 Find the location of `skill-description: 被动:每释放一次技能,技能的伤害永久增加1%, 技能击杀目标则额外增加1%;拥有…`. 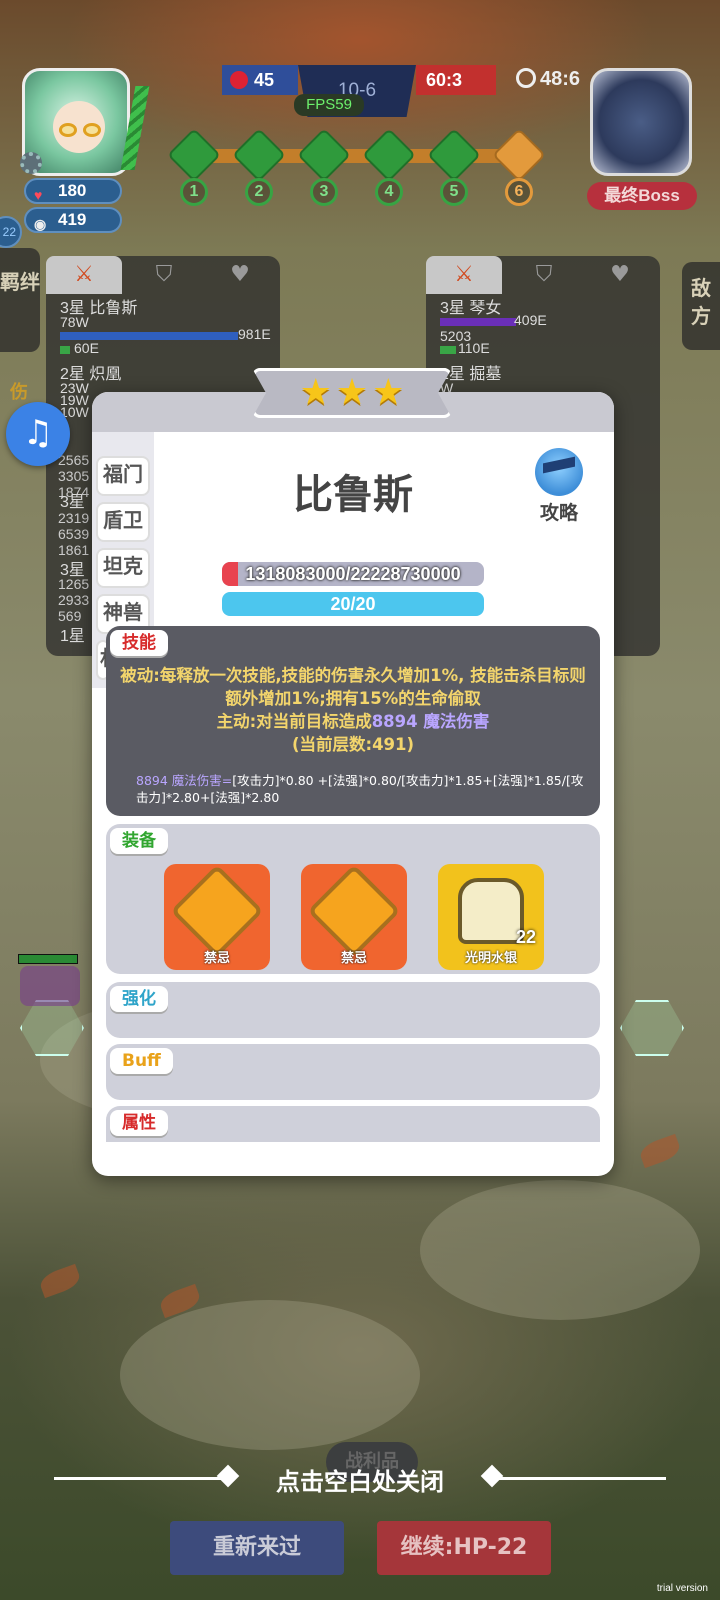

skill-description: 被动:每释放一次技能,技能的伤害永久增加1%, 技能击杀目标则额外增加1%;拥有… is located at coordinates (353, 710).